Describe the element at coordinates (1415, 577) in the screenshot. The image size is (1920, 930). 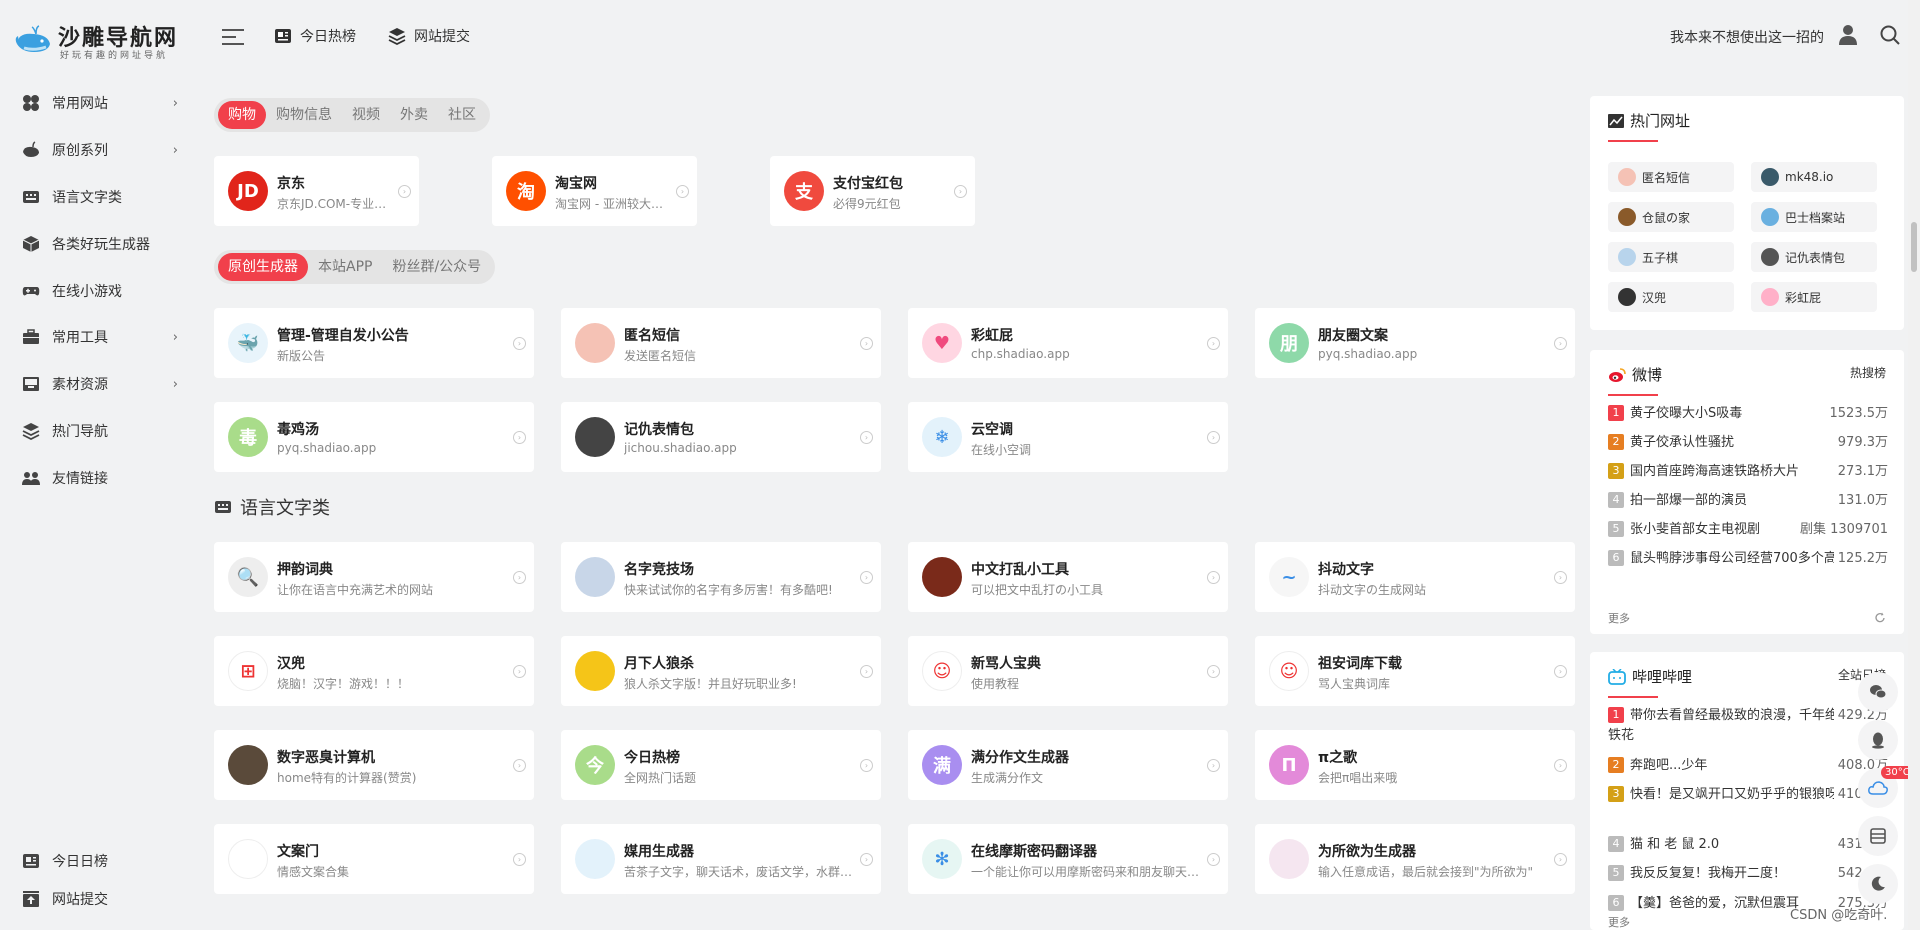
I see `site-card: ~ 抖动文字 抖动文字の生成网站 ›` at that location.